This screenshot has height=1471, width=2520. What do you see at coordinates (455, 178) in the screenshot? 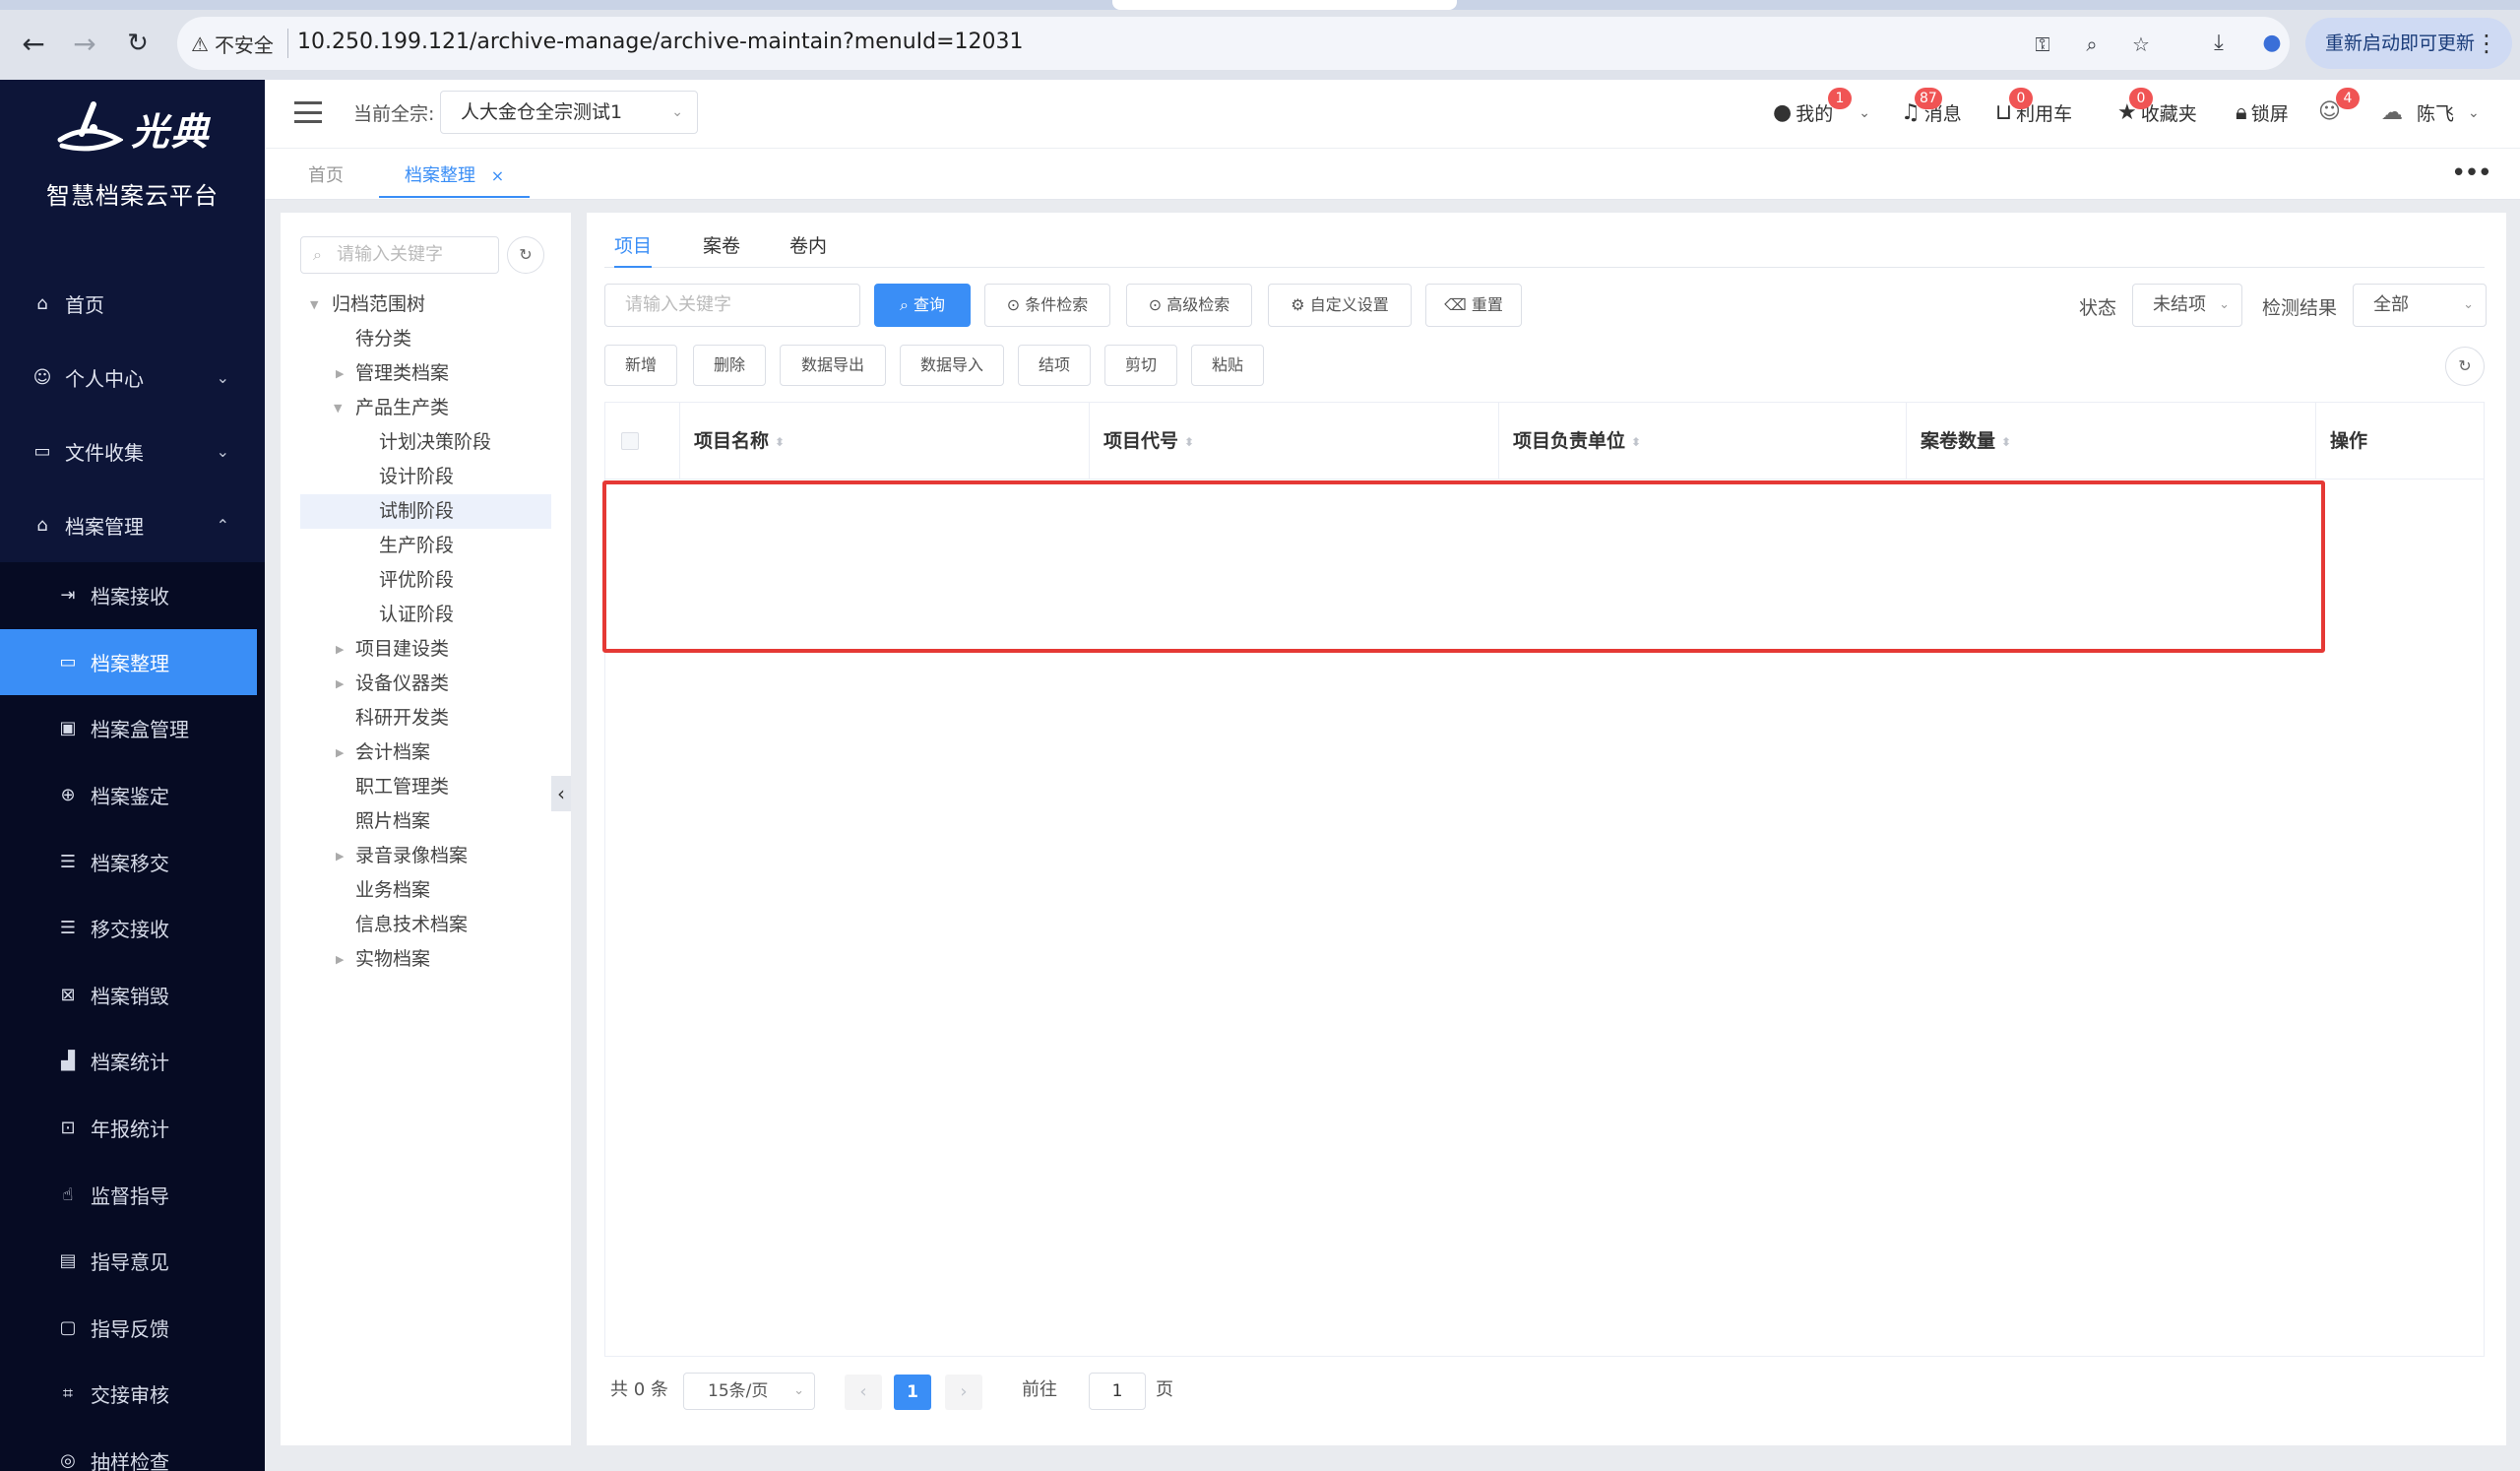
I see `tab-archive-organize: 档案整理 ×` at bounding box center [455, 178].